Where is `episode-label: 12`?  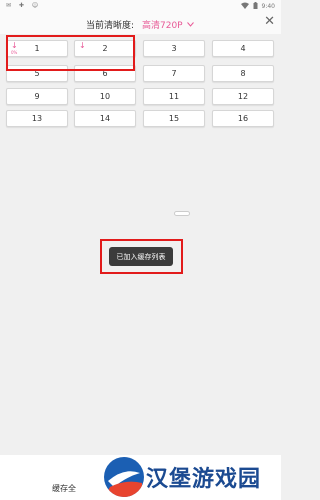
episode-label: 12 is located at coordinates (243, 96).